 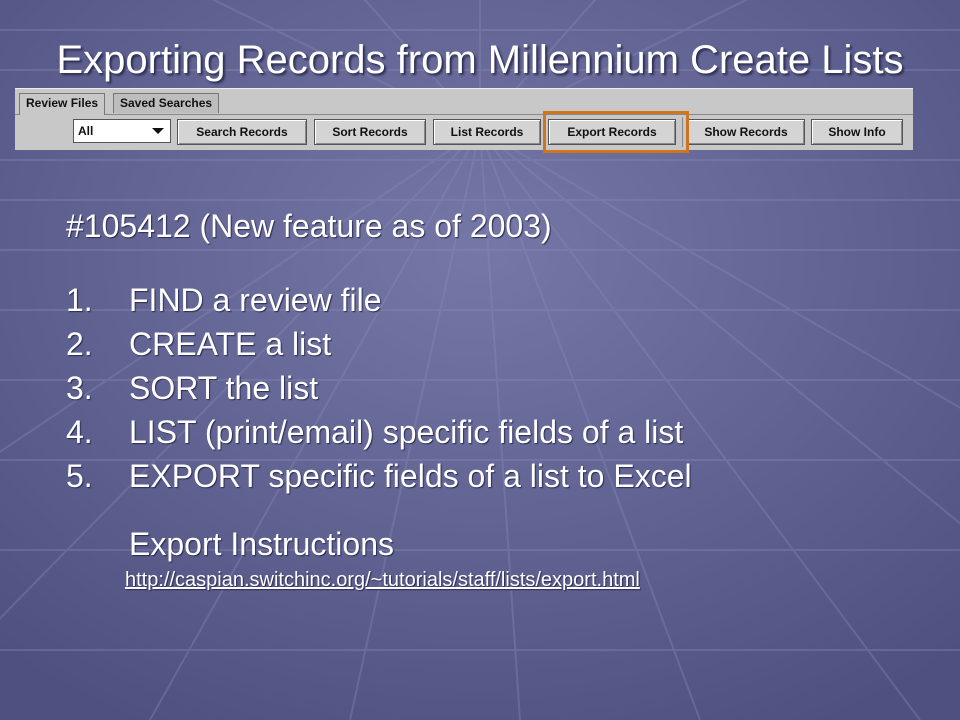 I want to click on step-number: 5., so click(x=79, y=476).